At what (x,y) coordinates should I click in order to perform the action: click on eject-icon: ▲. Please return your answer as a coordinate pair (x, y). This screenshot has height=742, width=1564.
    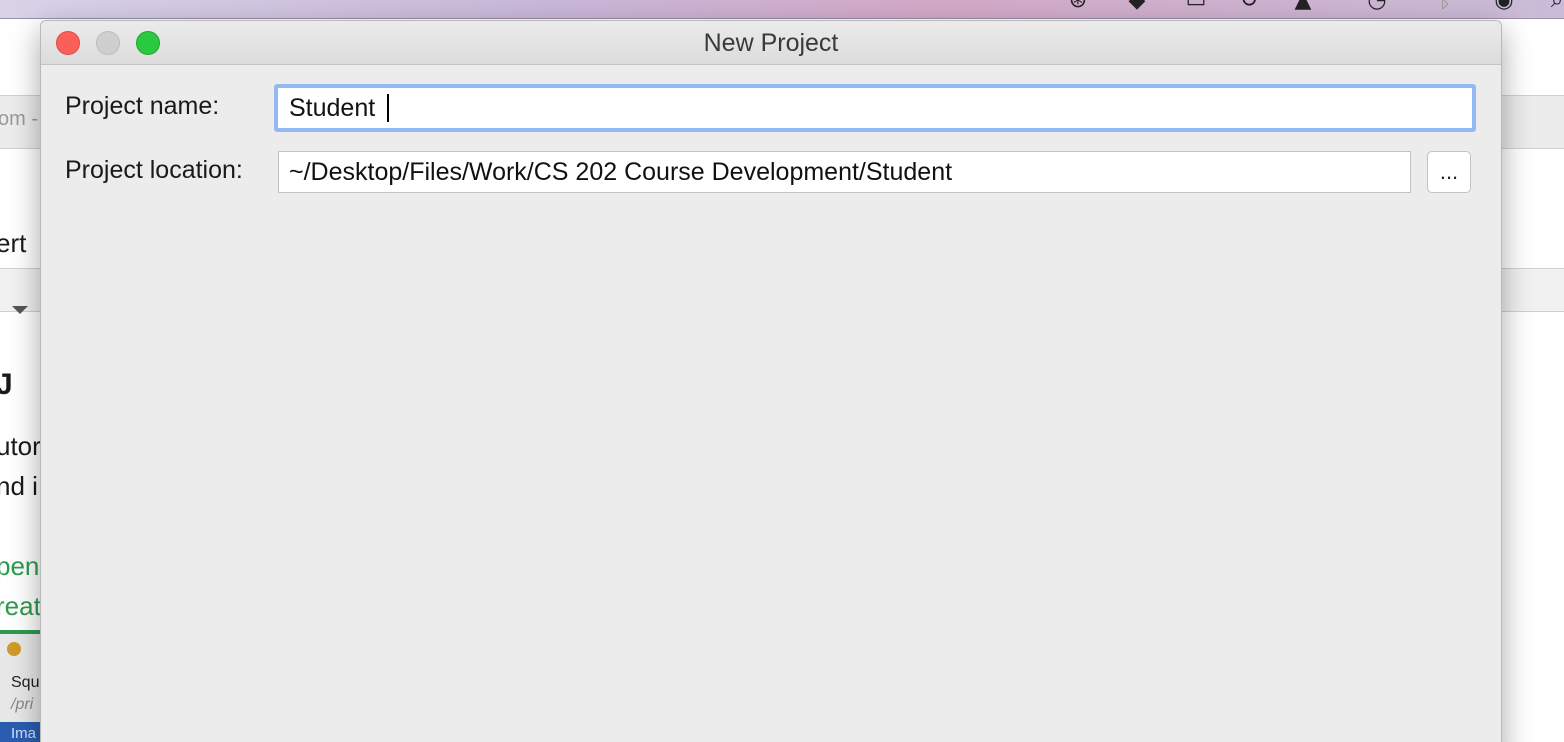
    Looking at the image, I should click on (1303, 6).